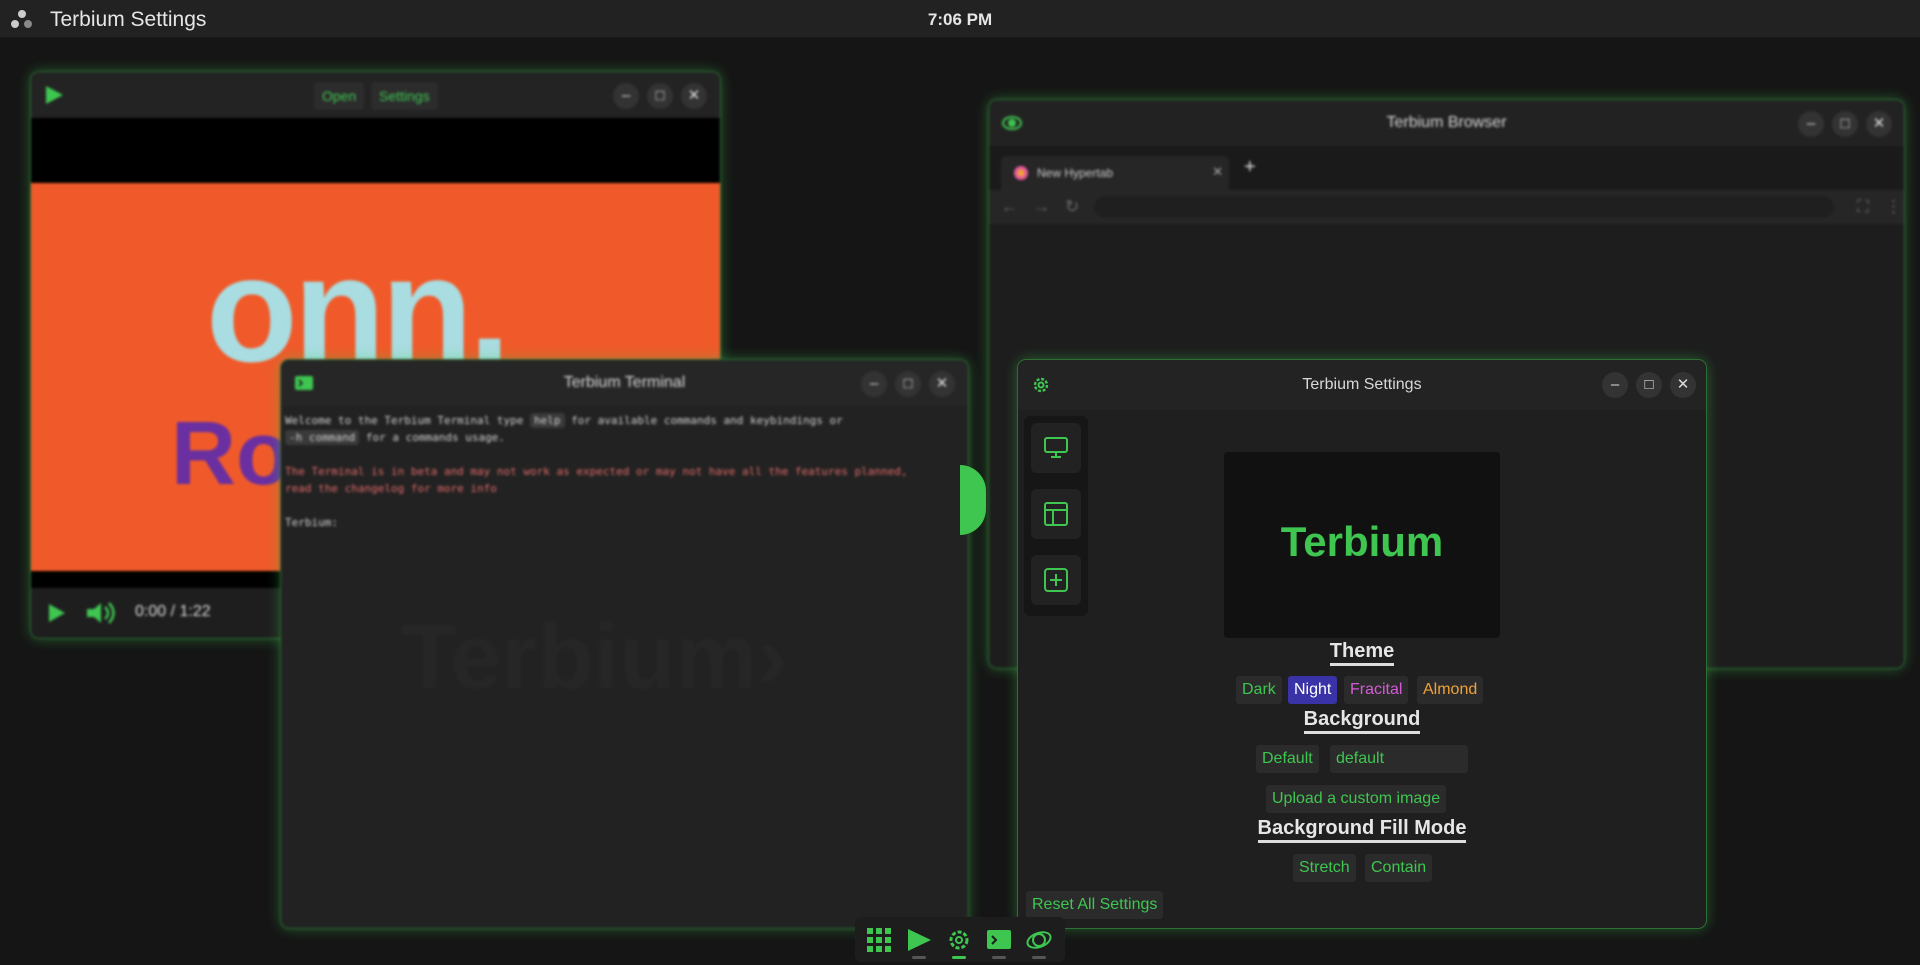 Image resolution: width=1920 pixels, height=965 pixels. What do you see at coordinates (1399, 759) in the screenshot?
I see `background-input: default` at bounding box center [1399, 759].